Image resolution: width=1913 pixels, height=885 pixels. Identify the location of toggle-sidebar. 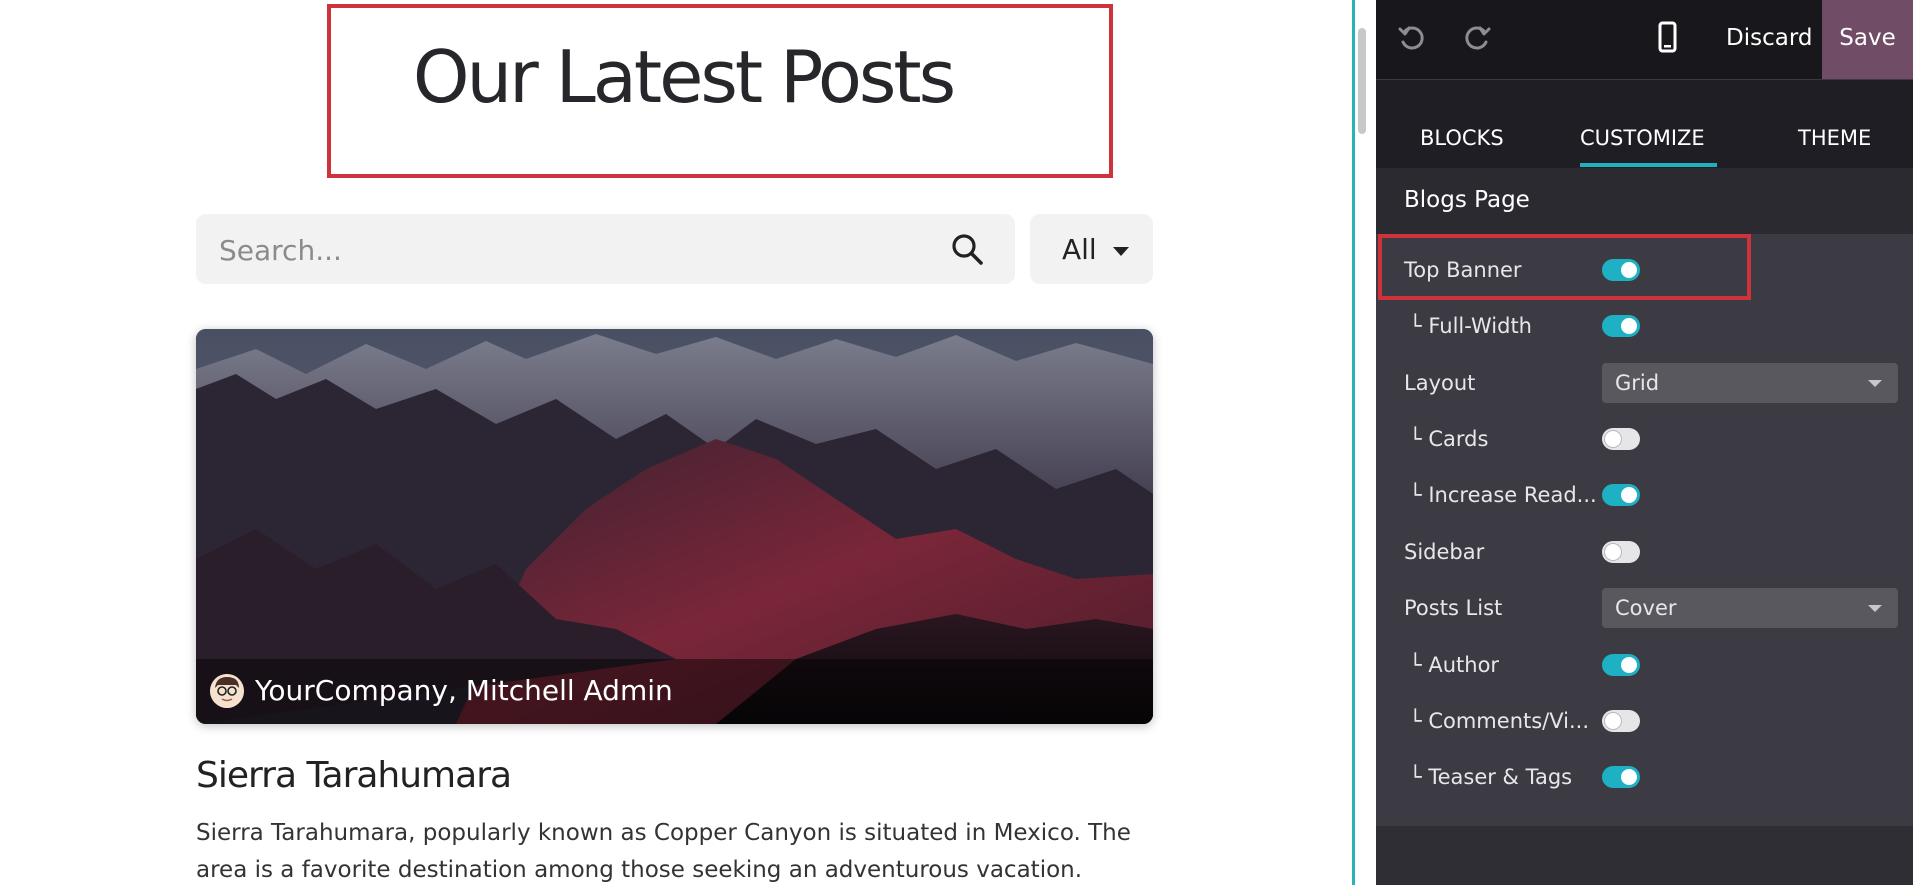
(1621, 552).